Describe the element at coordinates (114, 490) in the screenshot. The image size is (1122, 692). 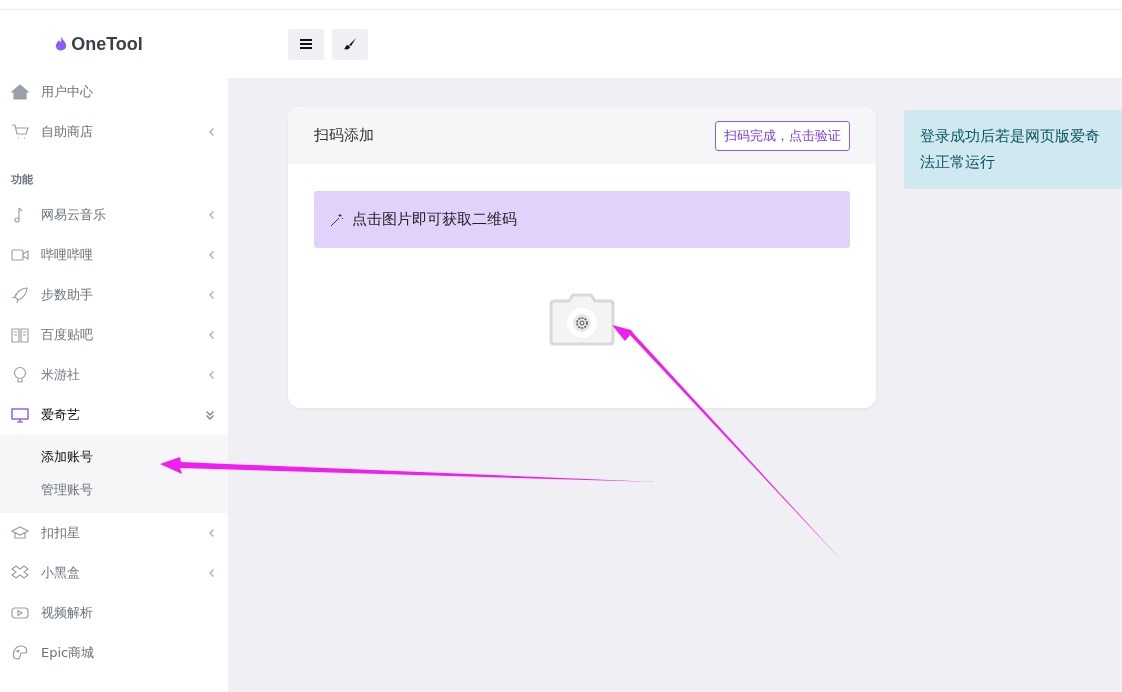
I see `submenu-item: 管理账号` at that location.